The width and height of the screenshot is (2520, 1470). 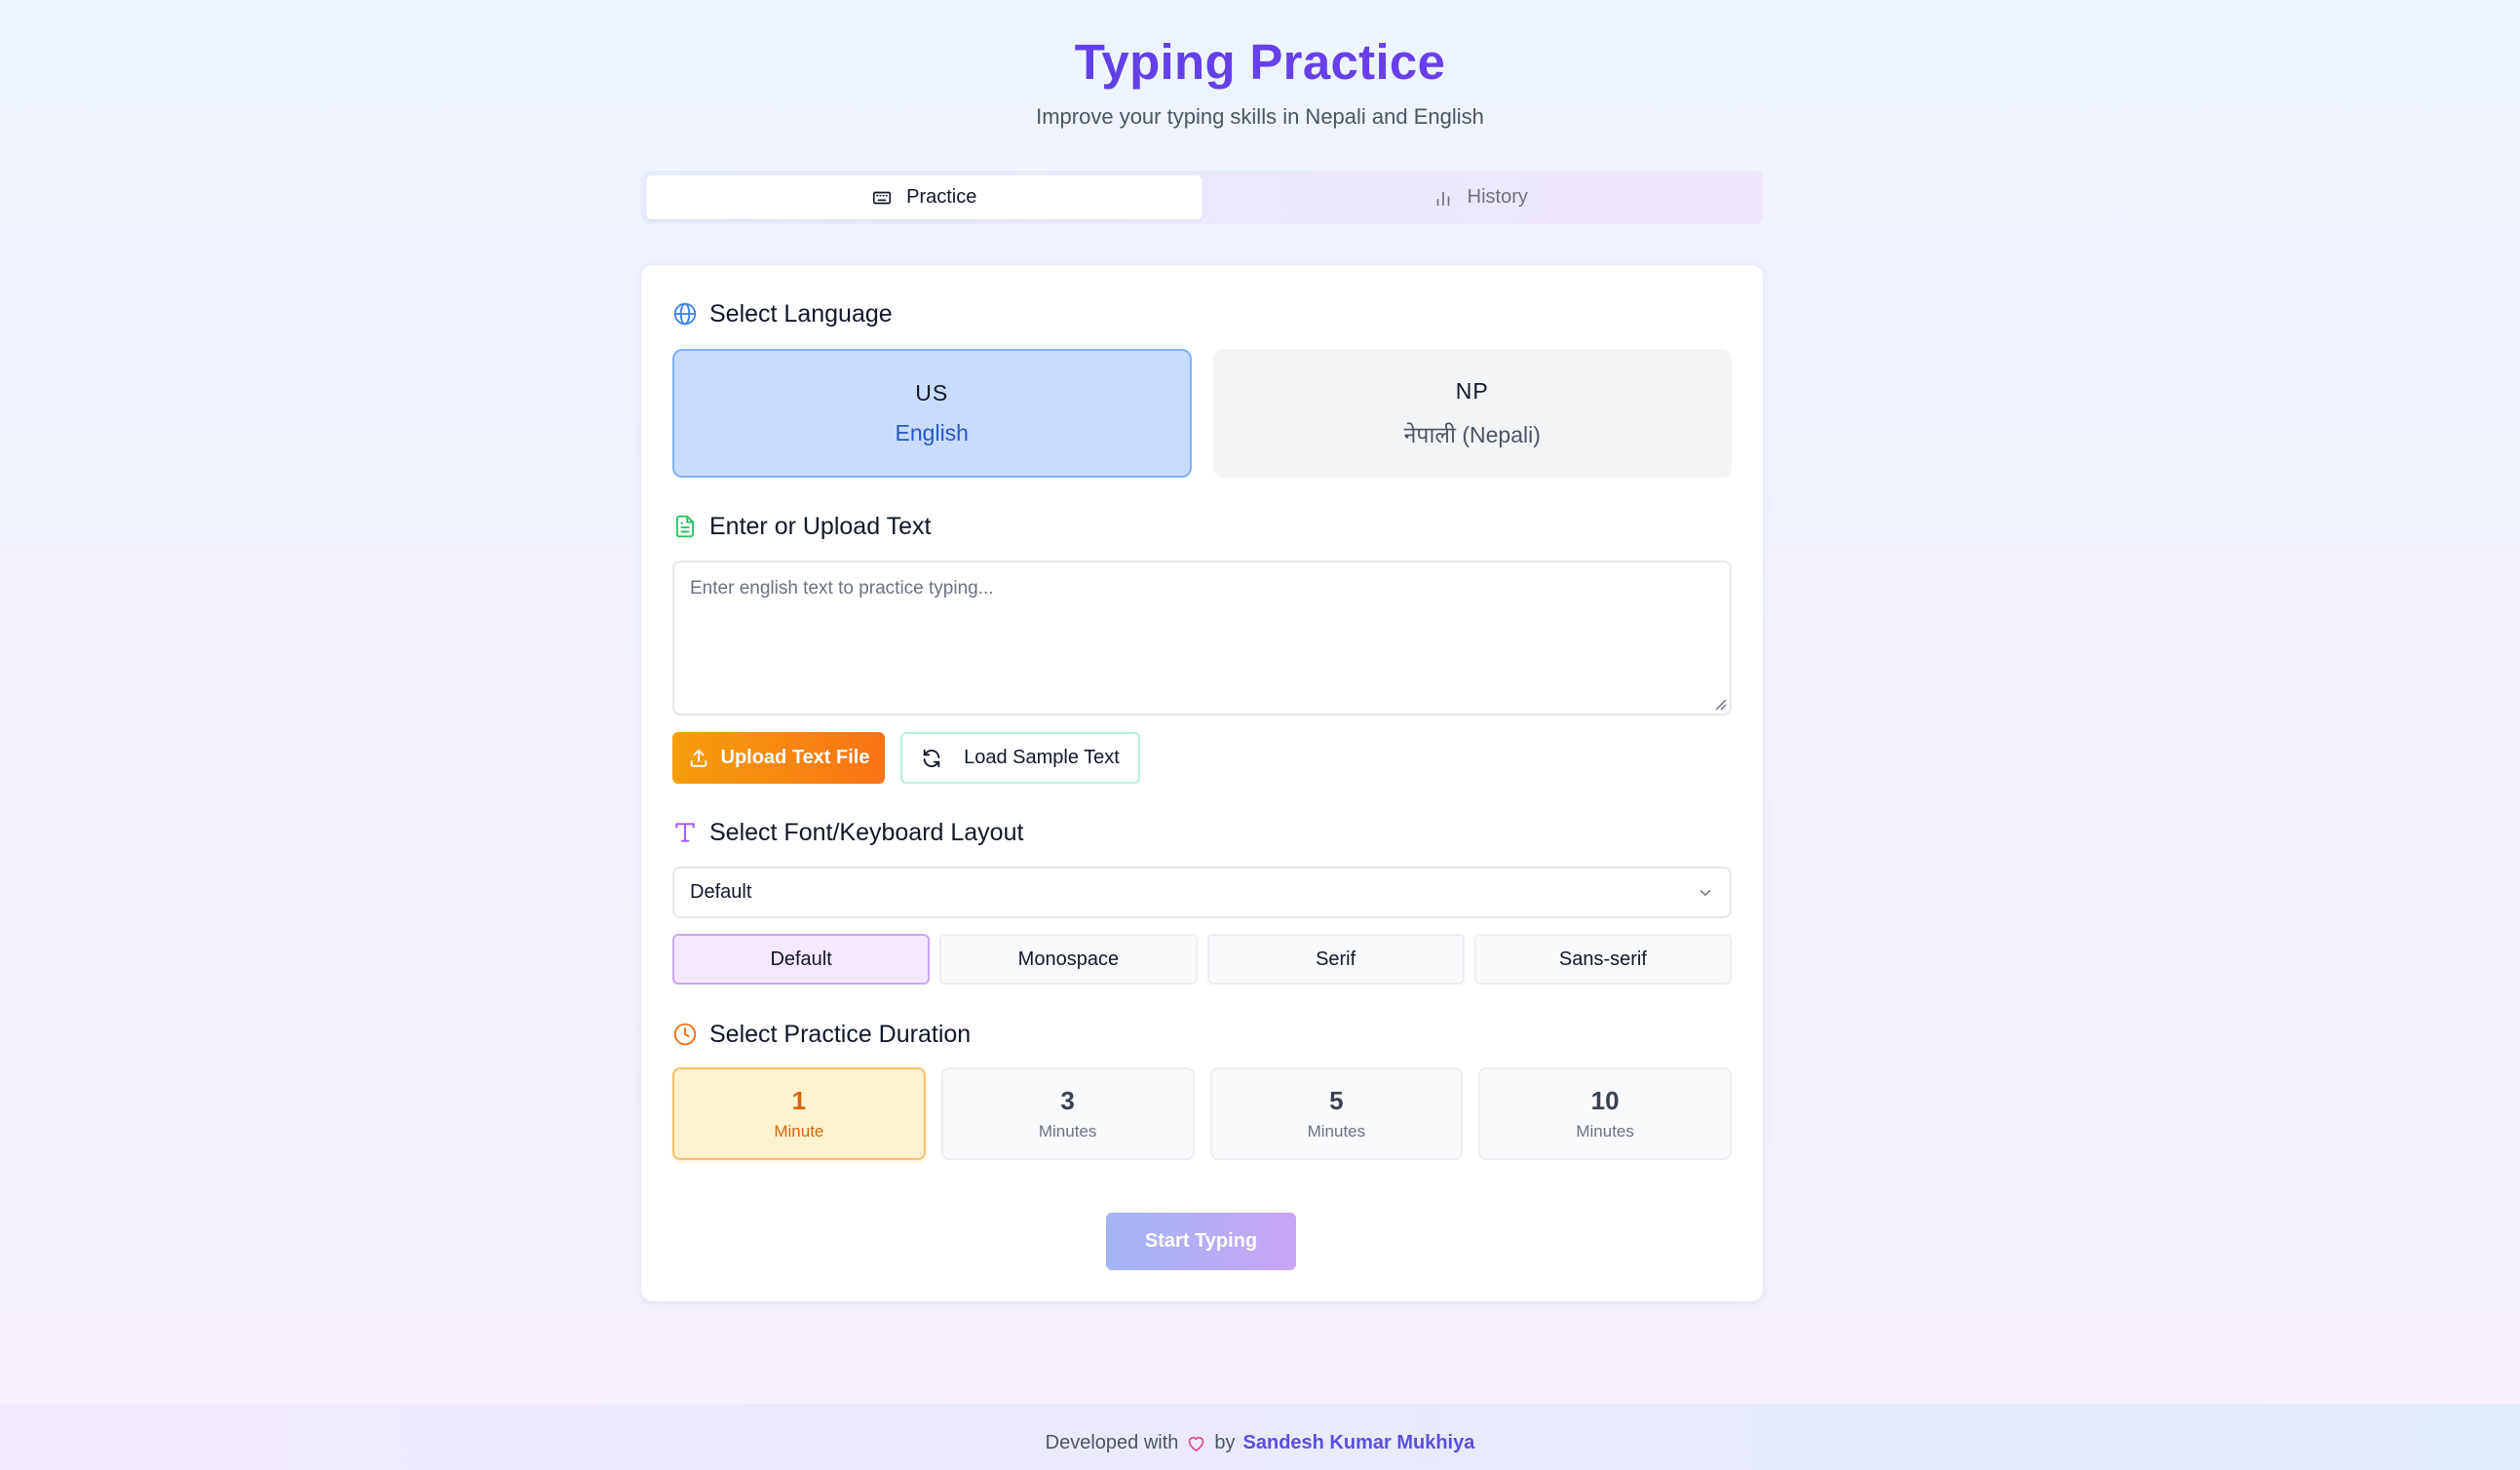 I want to click on duration-value: 5, so click(x=1336, y=1100).